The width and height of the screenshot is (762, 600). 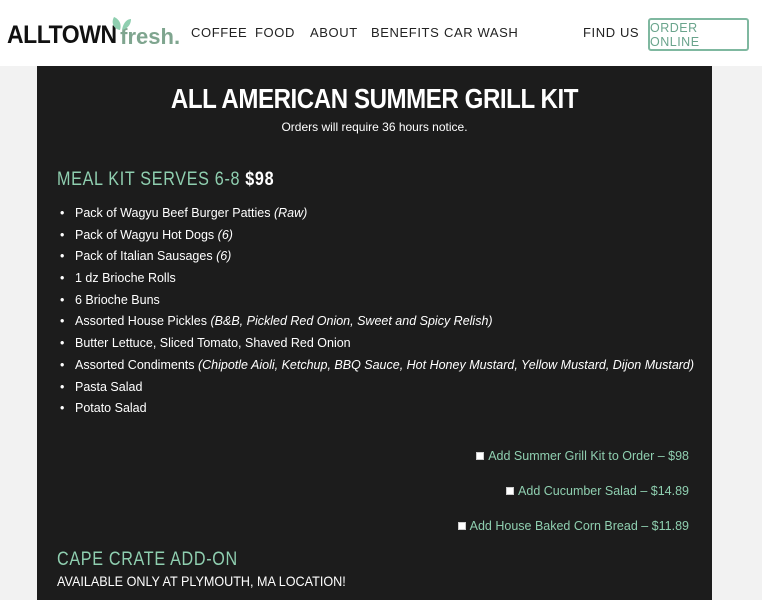 I want to click on list-item: • 6 Brioche Buns, so click(x=377, y=301).